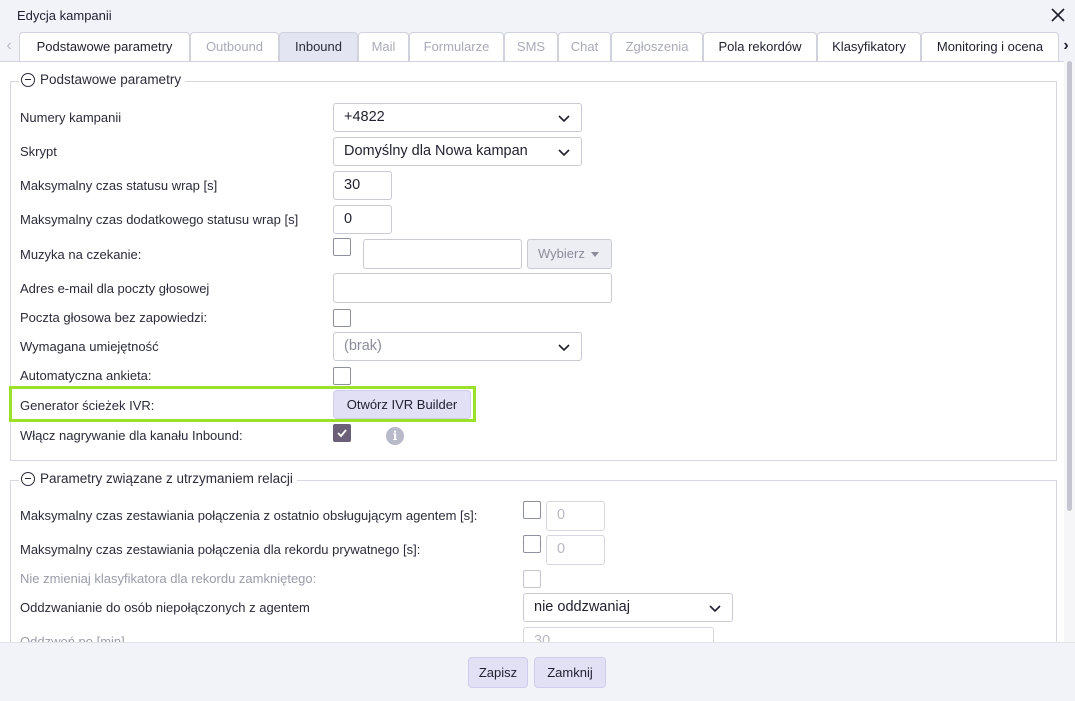 The width and height of the screenshot is (1075, 701). Describe the element at coordinates (436, 151) in the screenshot. I see `skrypt-value: Domyślny dla Nowa kampan` at that location.